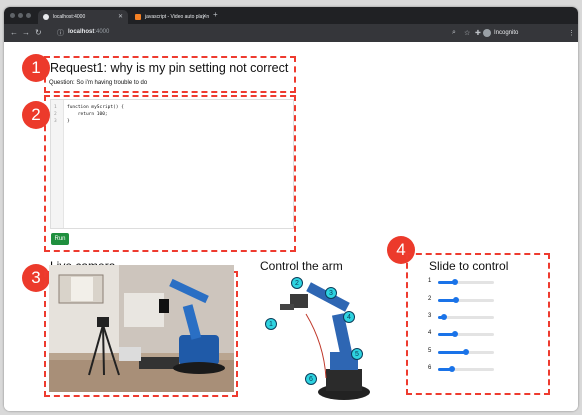  What do you see at coordinates (430, 351) in the screenshot?
I see `slider-label: 5` at bounding box center [430, 351].